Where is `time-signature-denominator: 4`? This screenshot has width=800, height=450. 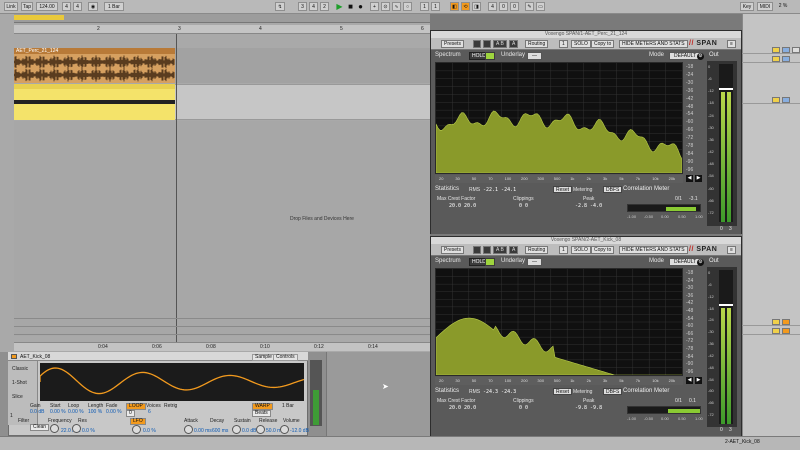
time-signature-denominator: 4 is located at coordinates (77, 6).